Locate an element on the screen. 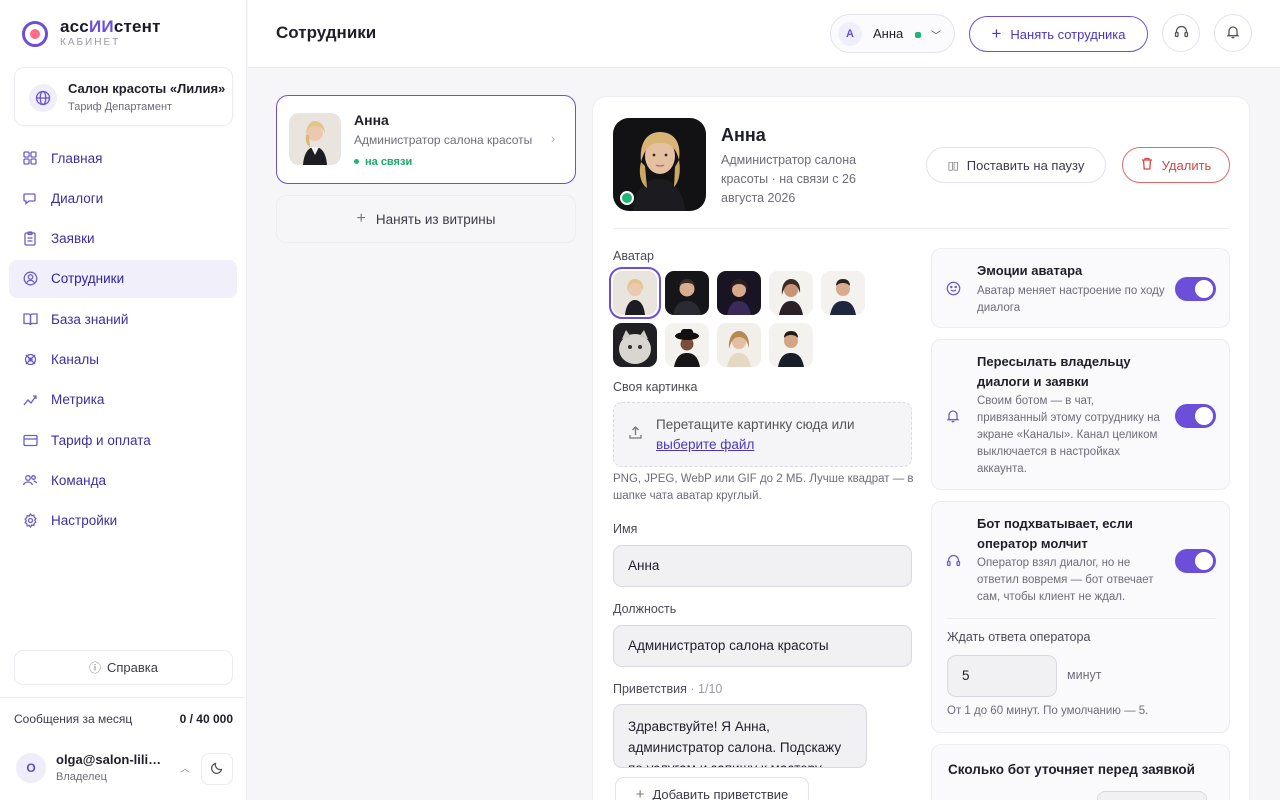  setting-description: Аватар меняет настроение по ходу диалога is located at coordinates (1071, 299).